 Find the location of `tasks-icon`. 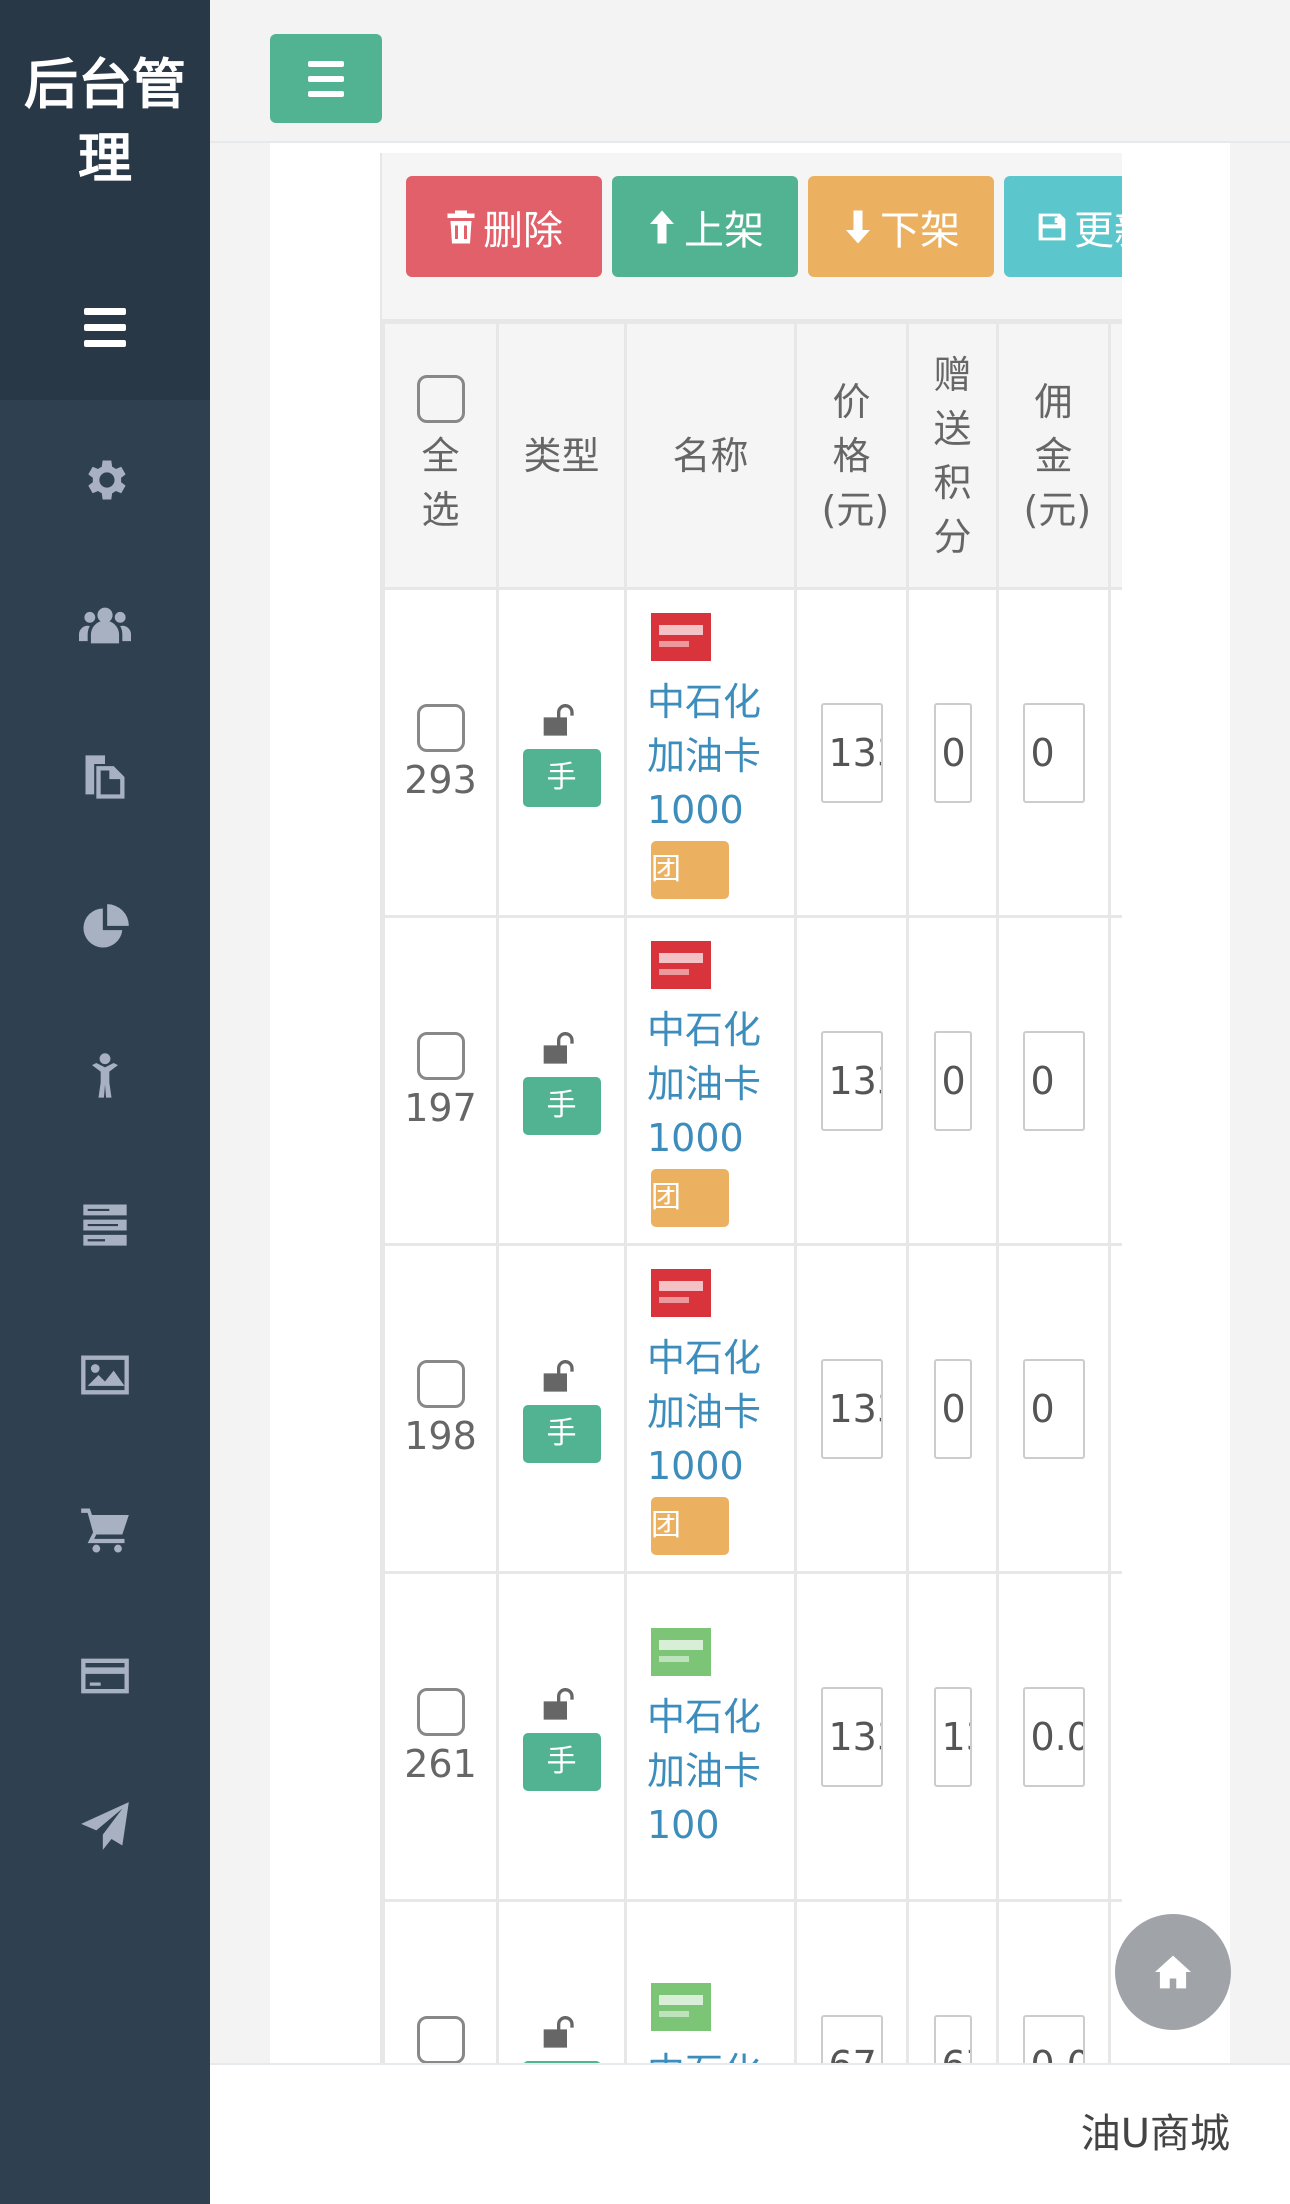

tasks-icon is located at coordinates (105, 1225).